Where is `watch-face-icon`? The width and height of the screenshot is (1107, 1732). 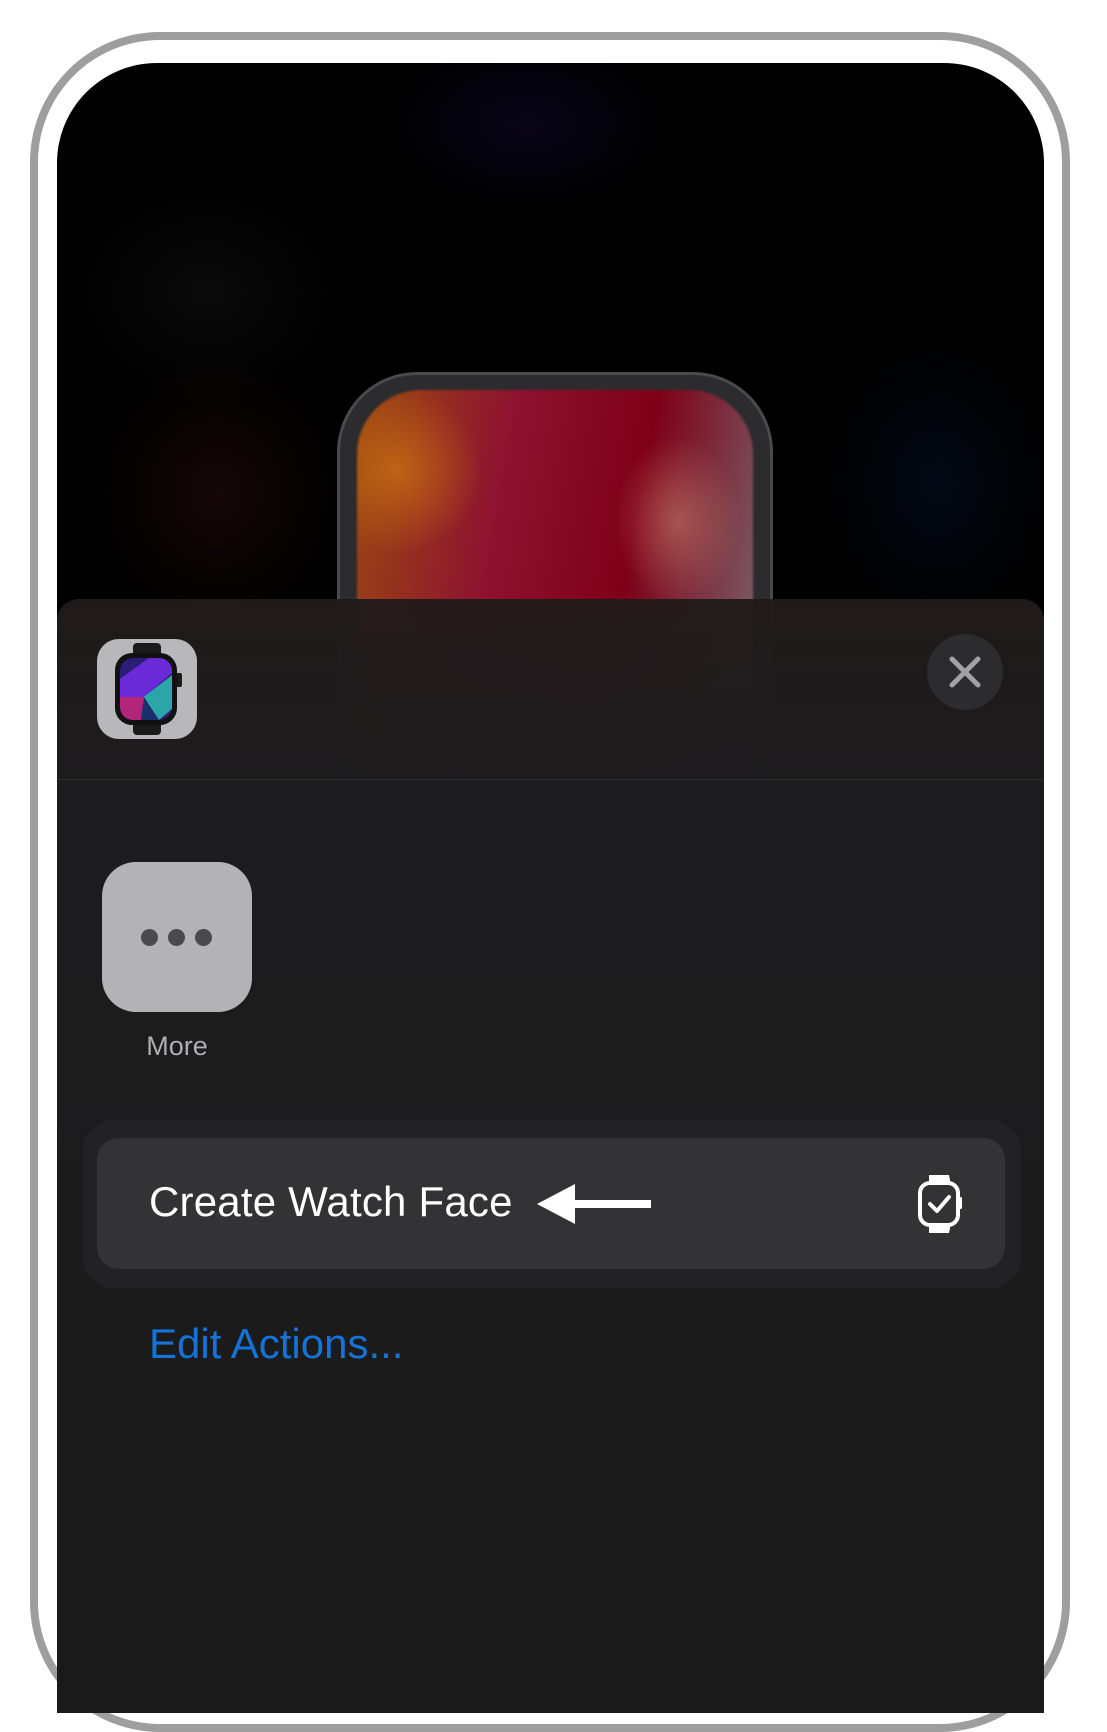 watch-face-icon is located at coordinates (940, 1204).